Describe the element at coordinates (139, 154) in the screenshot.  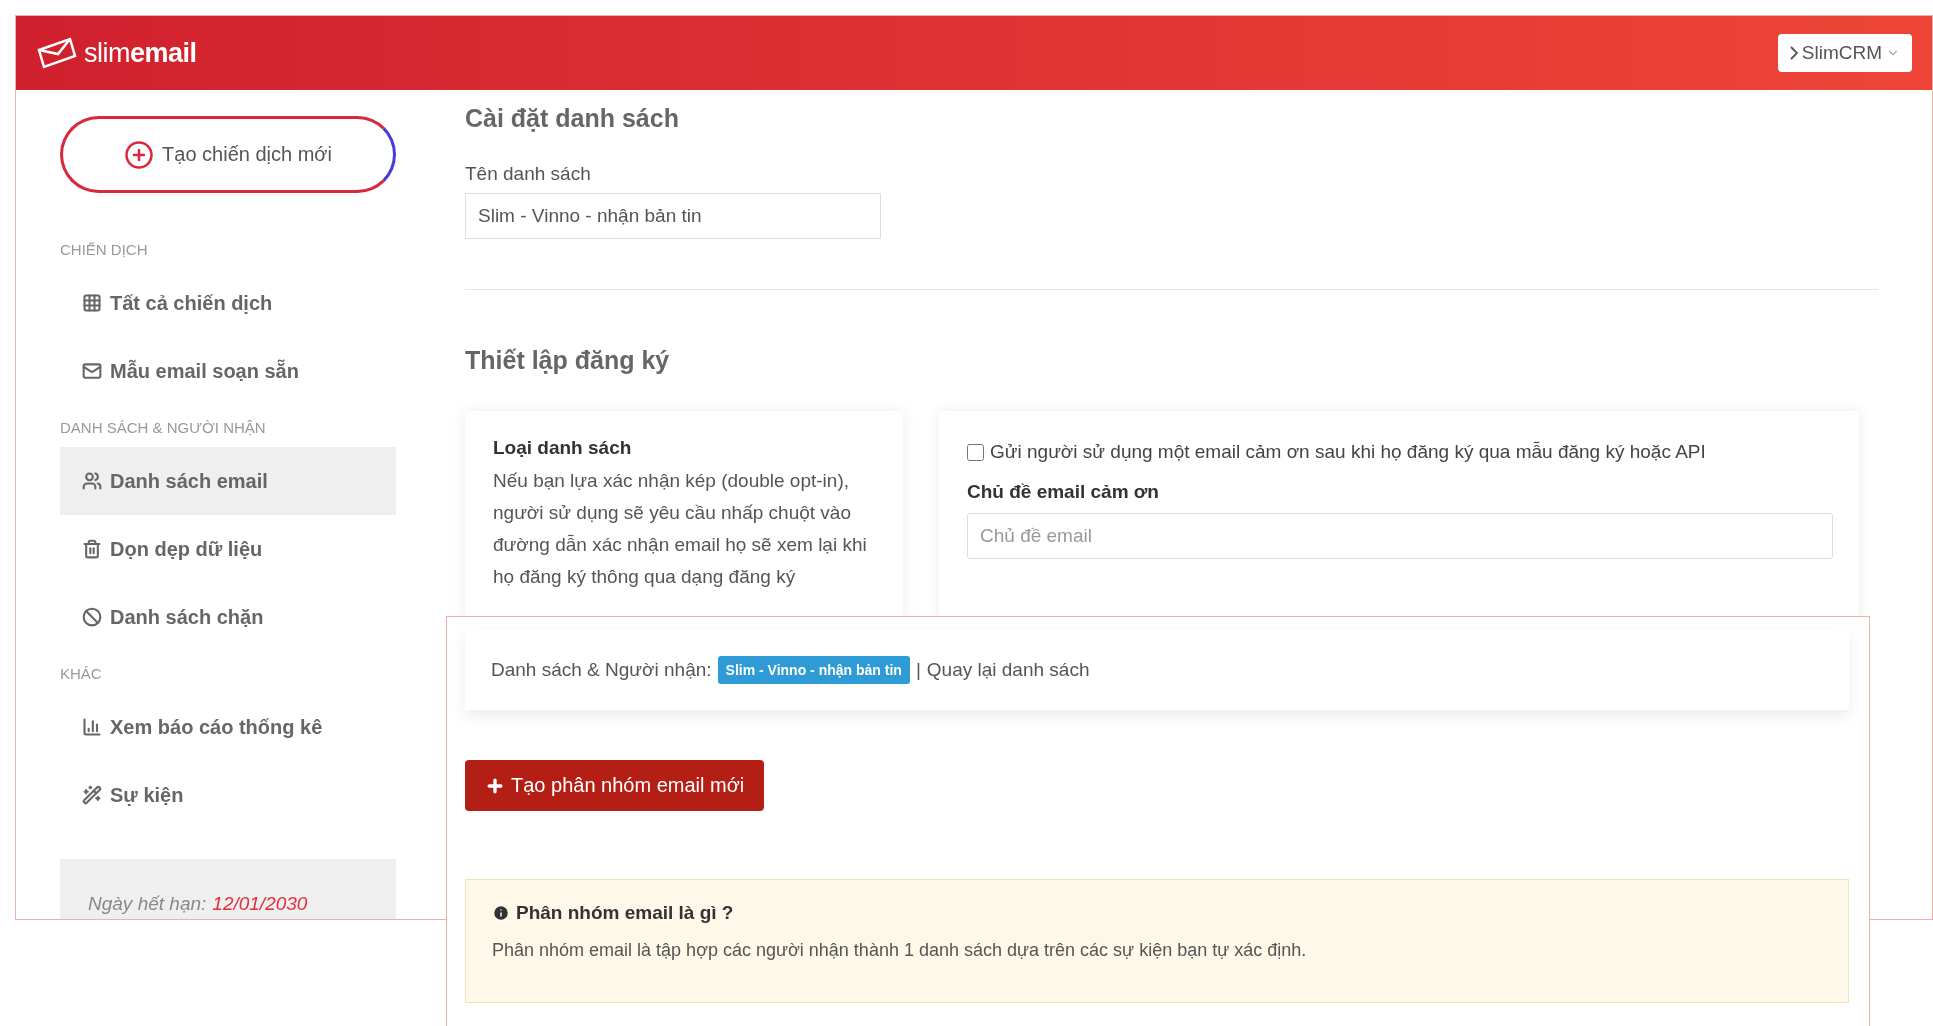
I see `plus-circle-icon` at that location.